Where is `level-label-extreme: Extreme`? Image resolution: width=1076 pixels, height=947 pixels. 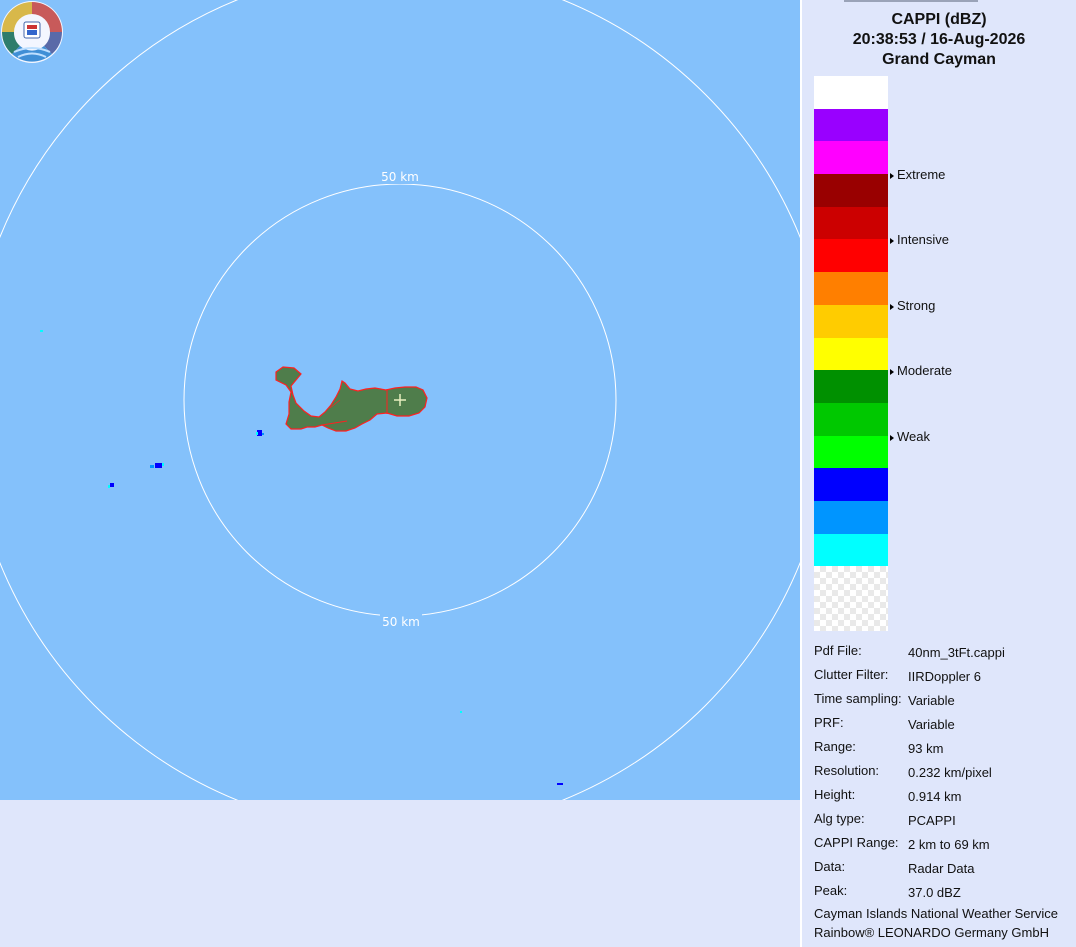 level-label-extreme: Extreme is located at coordinates (917, 174).